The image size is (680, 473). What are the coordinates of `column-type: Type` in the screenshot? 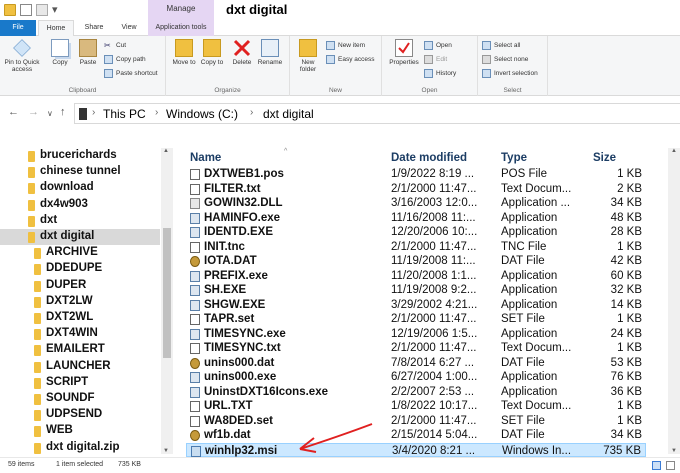 It's located at (514, 158).